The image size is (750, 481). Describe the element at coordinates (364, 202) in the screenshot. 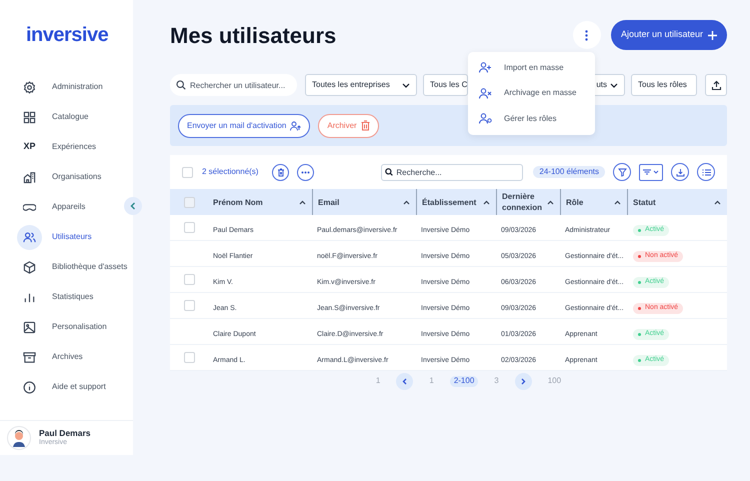

I see `column-header: Email` at that location.